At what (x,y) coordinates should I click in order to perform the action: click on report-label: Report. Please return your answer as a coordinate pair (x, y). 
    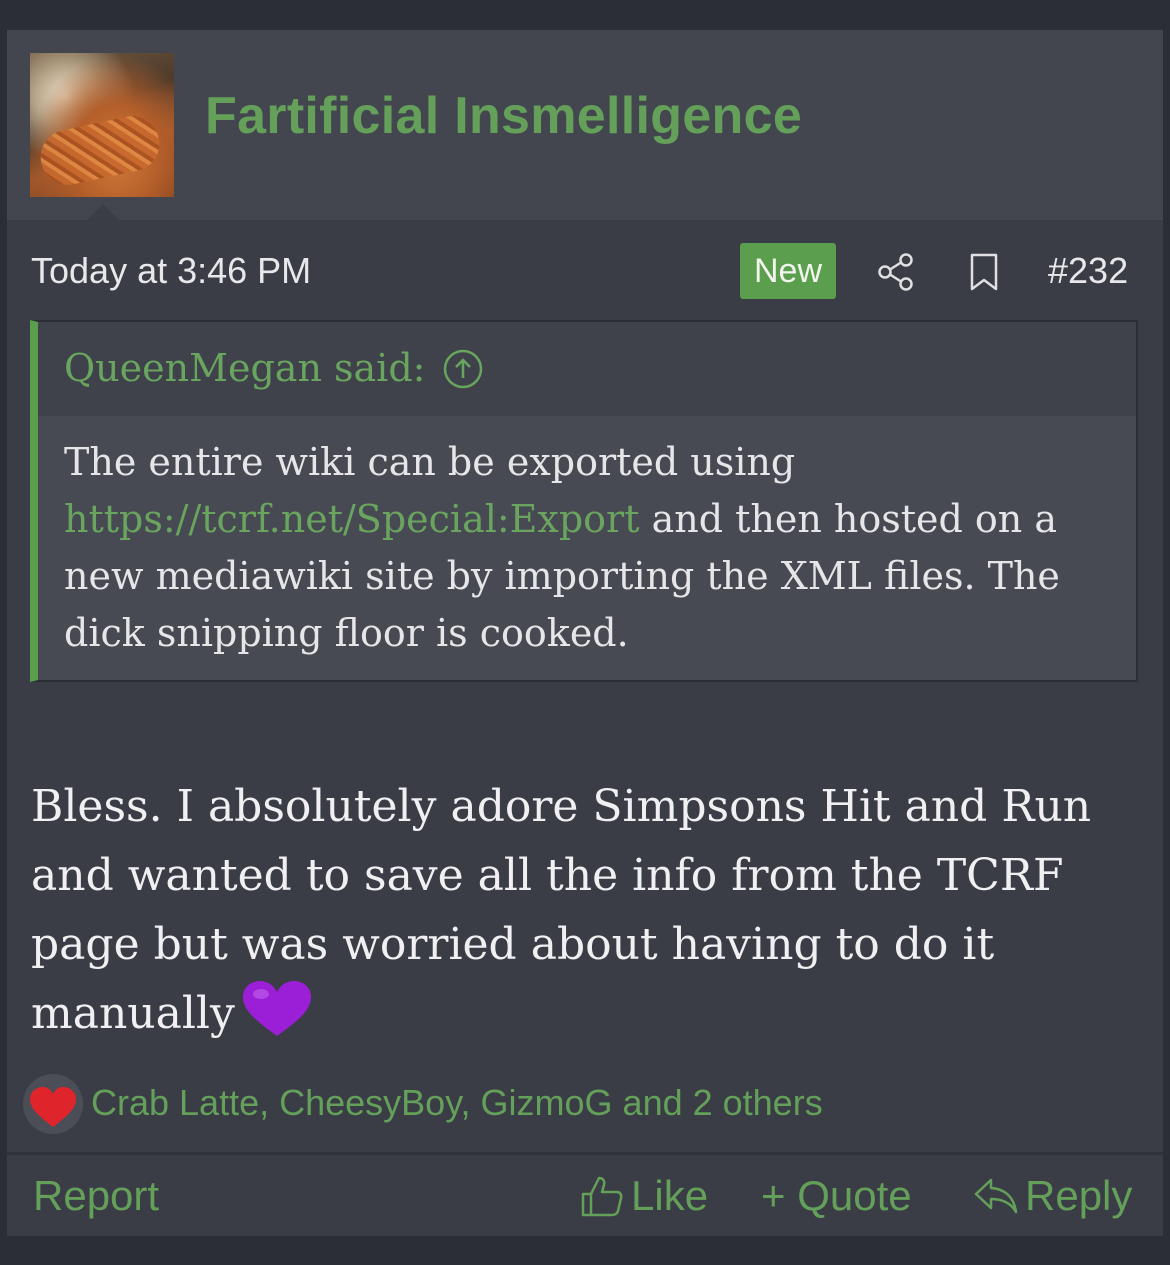
    Looking at the image, I should click on (96, 1195).